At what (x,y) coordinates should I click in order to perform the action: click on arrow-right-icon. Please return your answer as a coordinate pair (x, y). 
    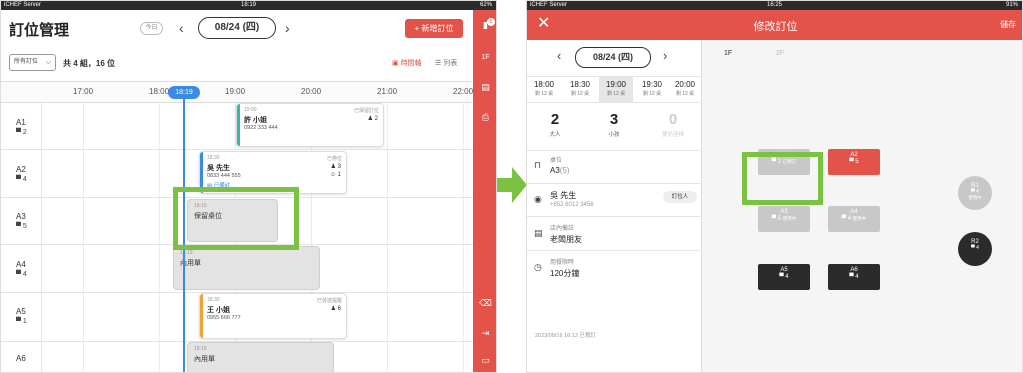
    Looking at the image, I should click on (512, 185).